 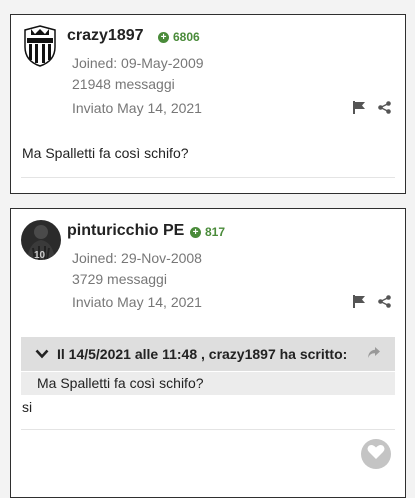 I want to click on heart-icon, so click(x=376, y=454).